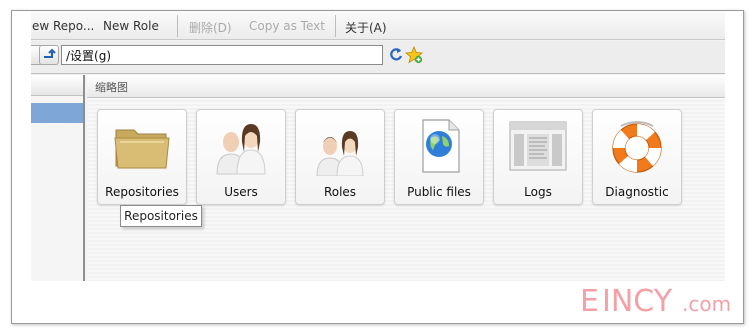 This screenshot has height=332, width=754. What do you see at coordinates (241, 149) in the screenshot?
I see `users-icon` at bounding box center [241, 149].